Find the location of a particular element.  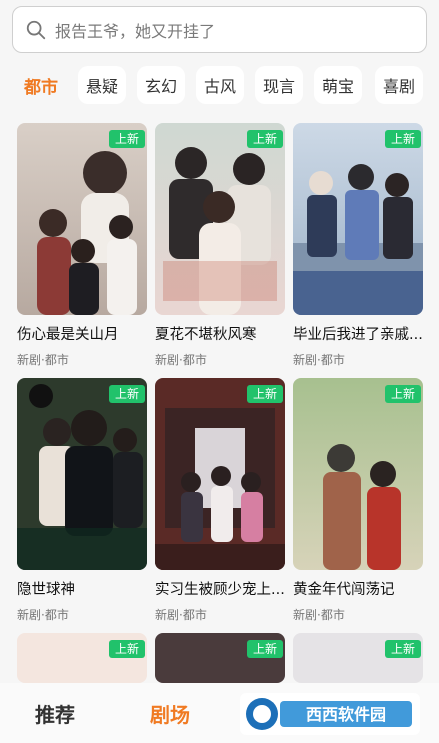

drama-title: 伤心最是关山月 is located at coordinates (68, 335).